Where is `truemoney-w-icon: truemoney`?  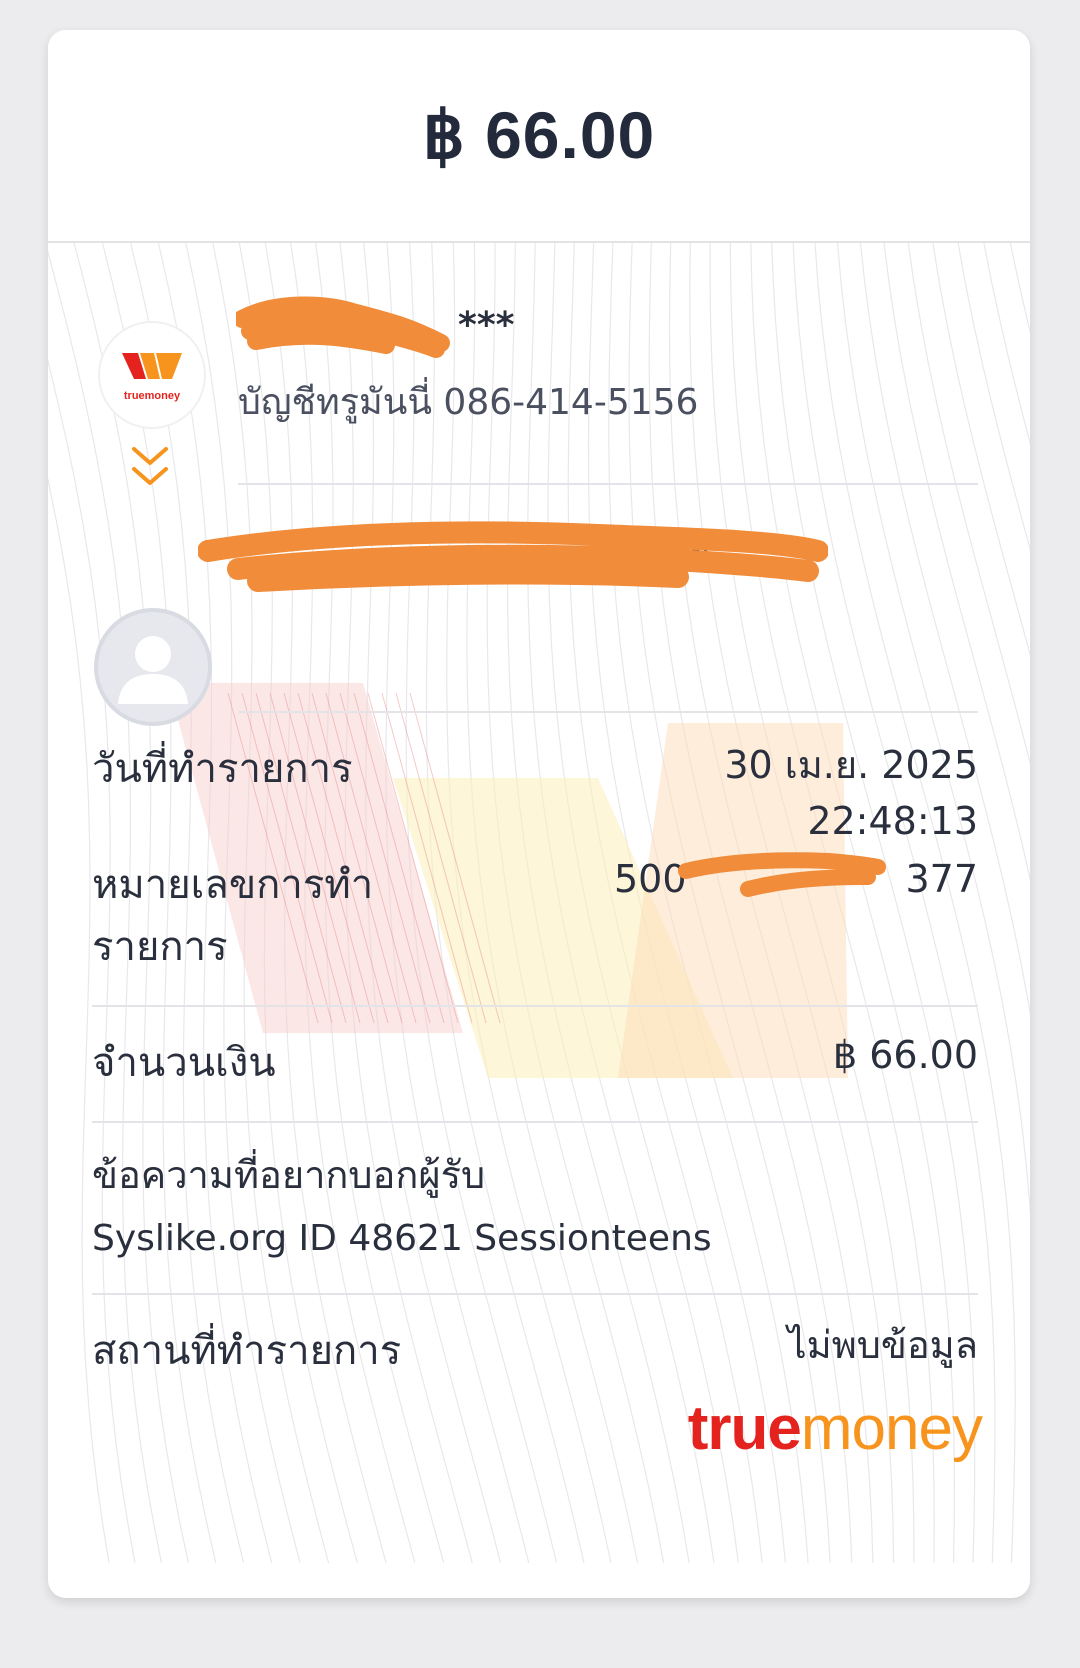
truemoney-w-icon: truemoney is located at coordinates (152, 377).